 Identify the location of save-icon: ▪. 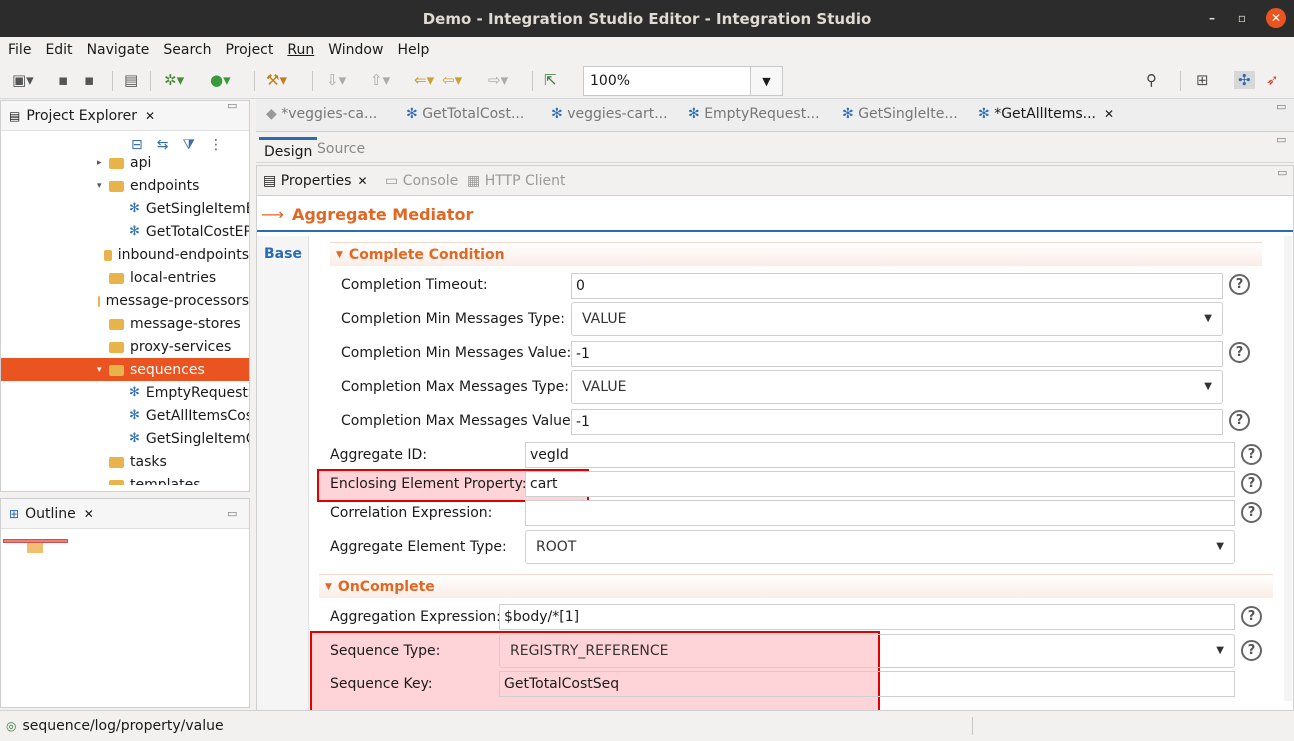
(63, 80).